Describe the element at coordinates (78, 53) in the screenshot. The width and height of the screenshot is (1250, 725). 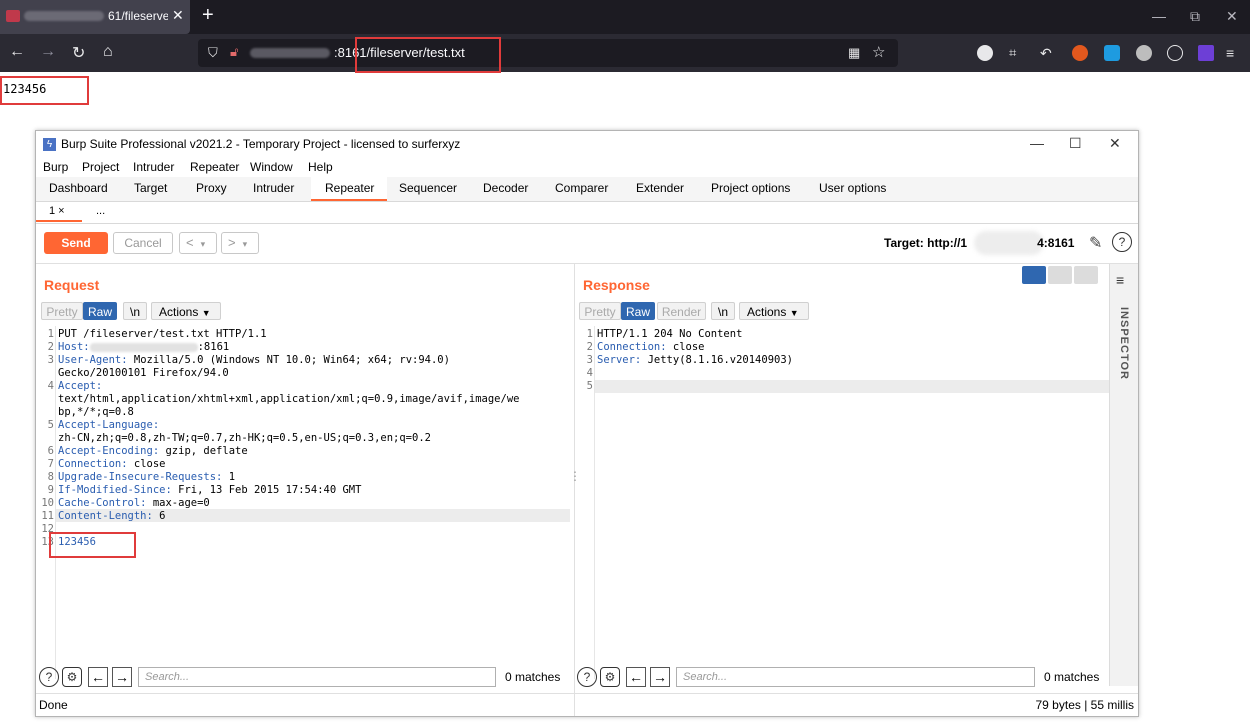
I see `reload-icon: ↻` at that location.